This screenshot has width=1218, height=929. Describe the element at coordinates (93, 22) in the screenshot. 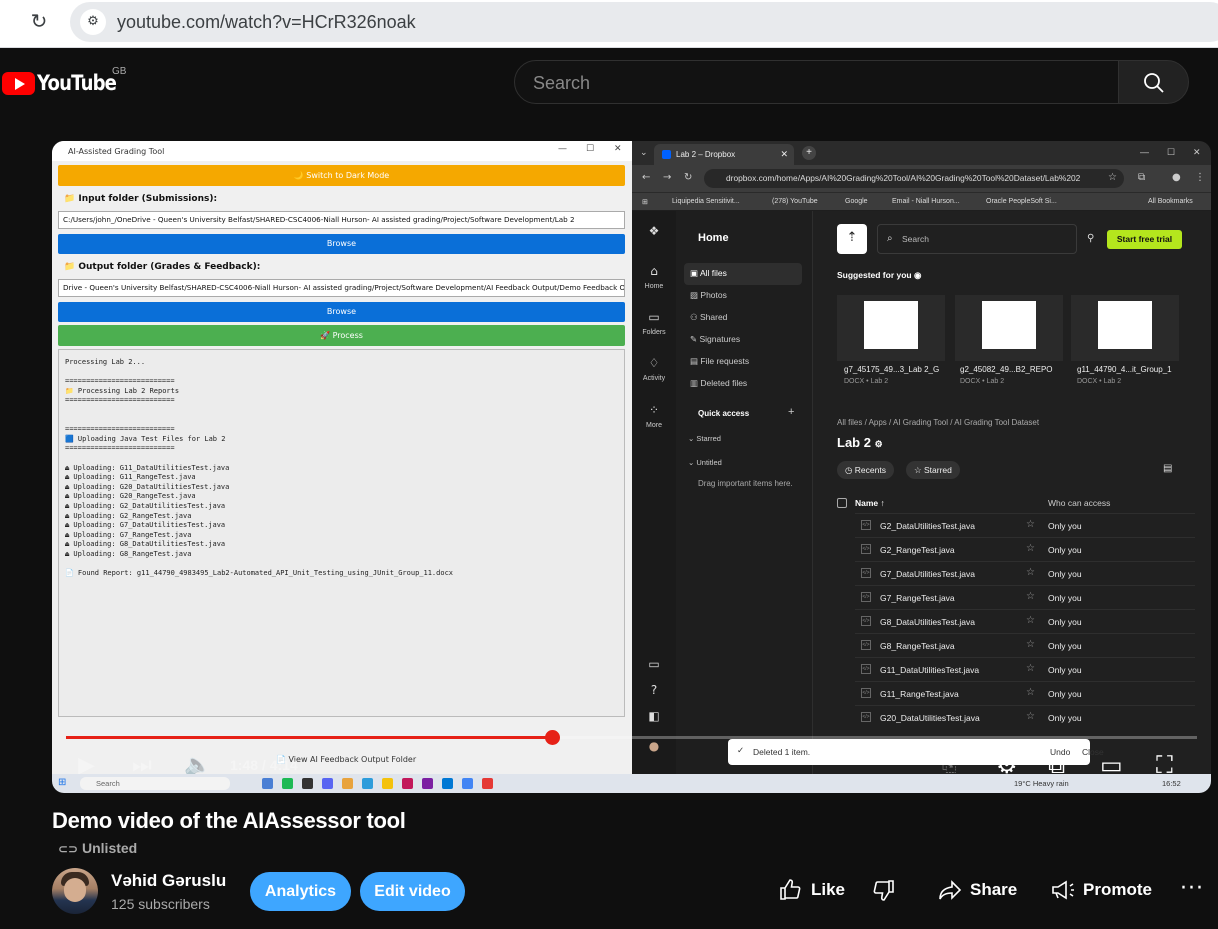

I see `site-settings-icon: ⚙` at that location.